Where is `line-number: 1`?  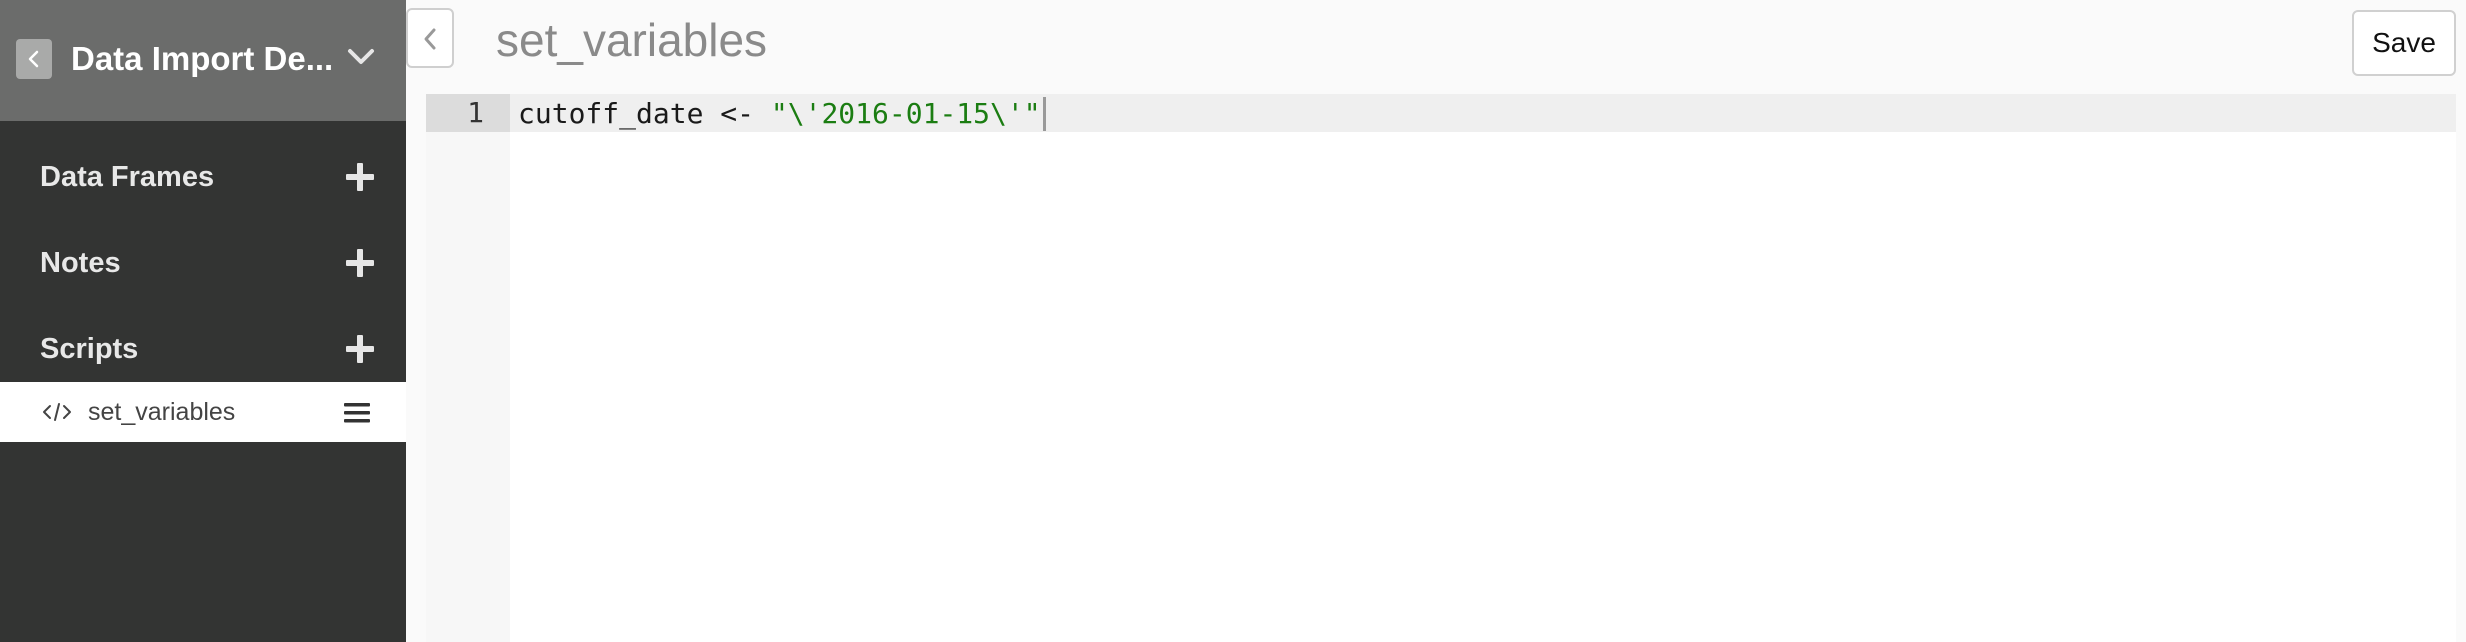
line-number: 1 is located at coordinates (475, 112).